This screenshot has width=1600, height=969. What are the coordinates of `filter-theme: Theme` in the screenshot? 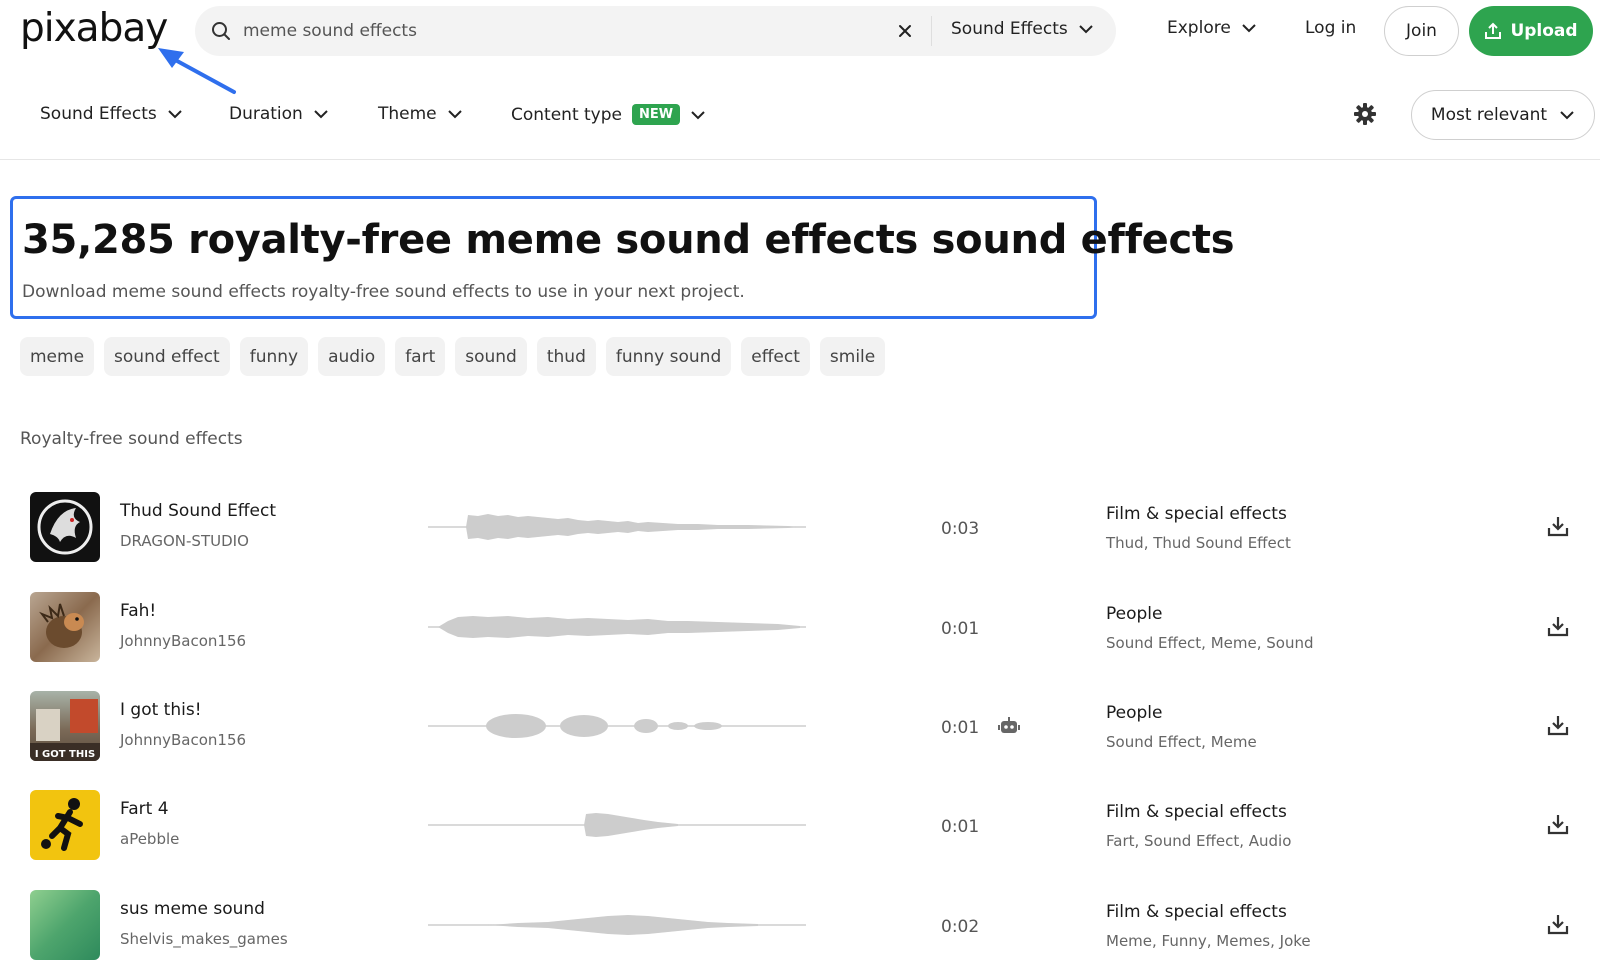 It's located at (420, 114).